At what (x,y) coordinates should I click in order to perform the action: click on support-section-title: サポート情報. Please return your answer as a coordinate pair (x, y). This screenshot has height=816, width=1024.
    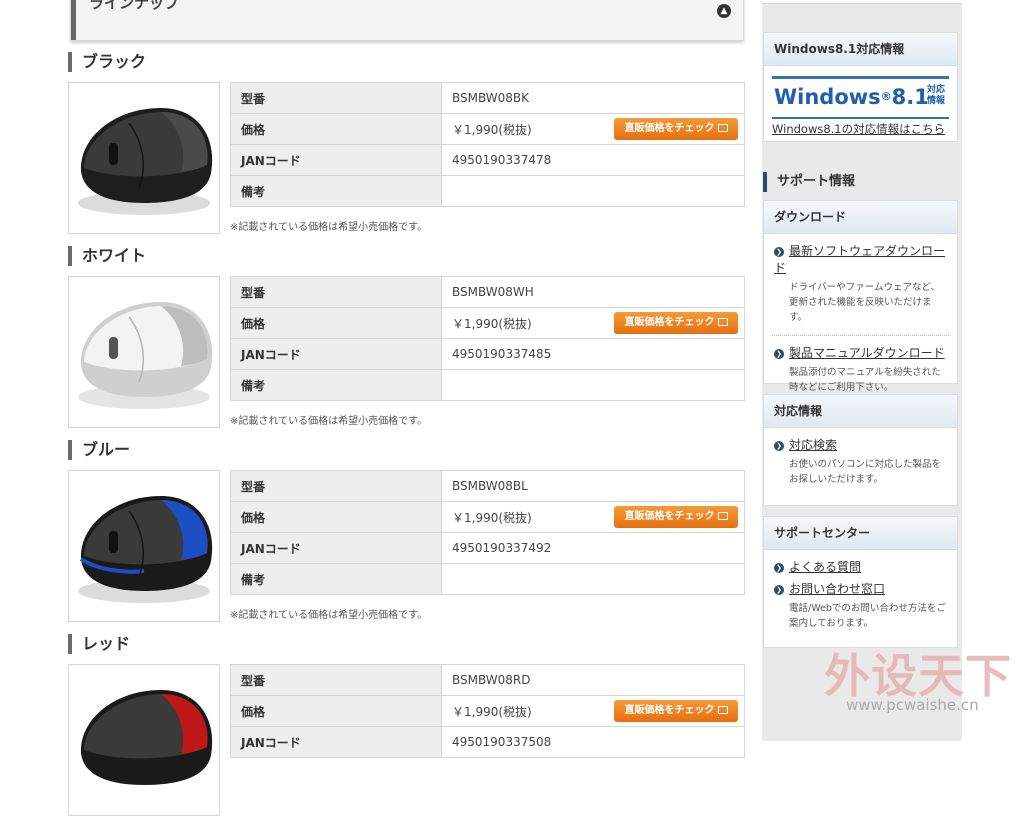
    Looking at the image, I should click on (809, 182).